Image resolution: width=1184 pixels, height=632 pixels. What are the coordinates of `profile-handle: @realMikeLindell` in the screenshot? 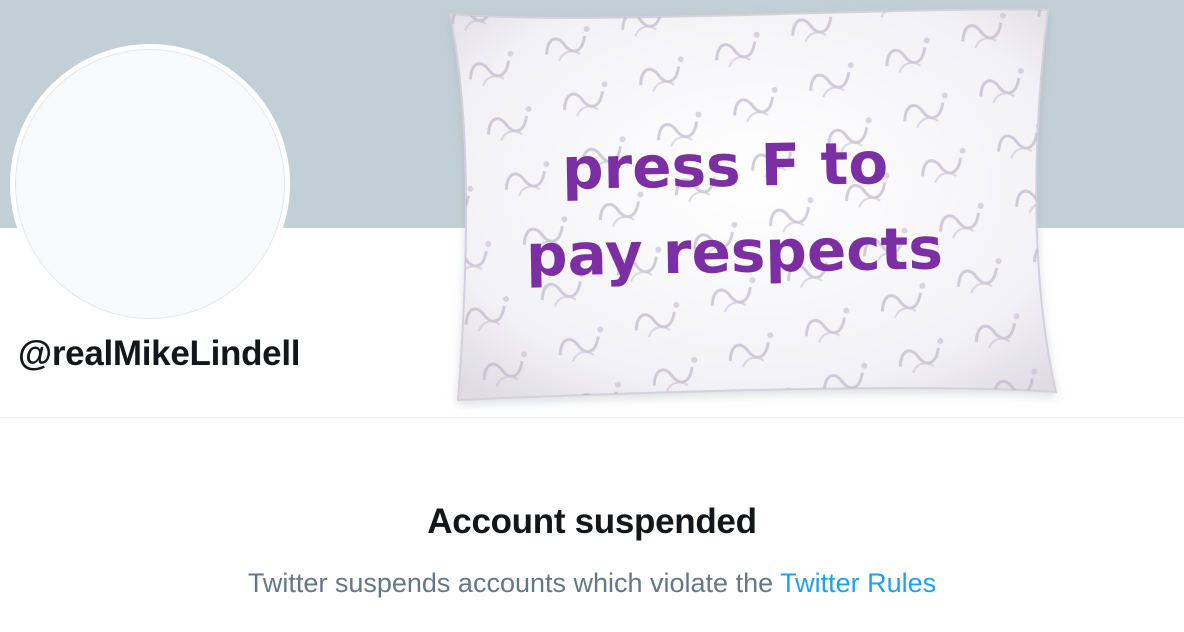 It's located at (159, 353).